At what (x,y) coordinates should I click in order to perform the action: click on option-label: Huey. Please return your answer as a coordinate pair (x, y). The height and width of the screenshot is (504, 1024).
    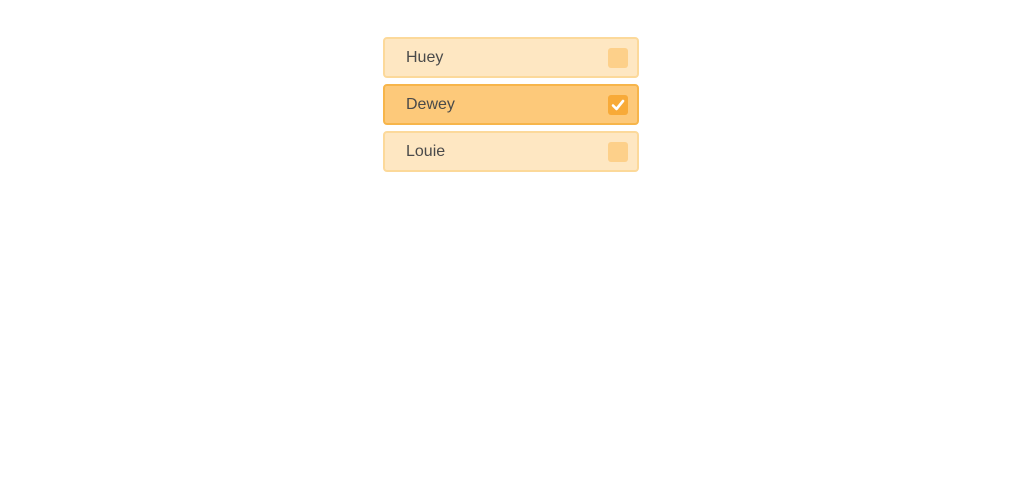
    Looking at the image, I should click on (425, 57).